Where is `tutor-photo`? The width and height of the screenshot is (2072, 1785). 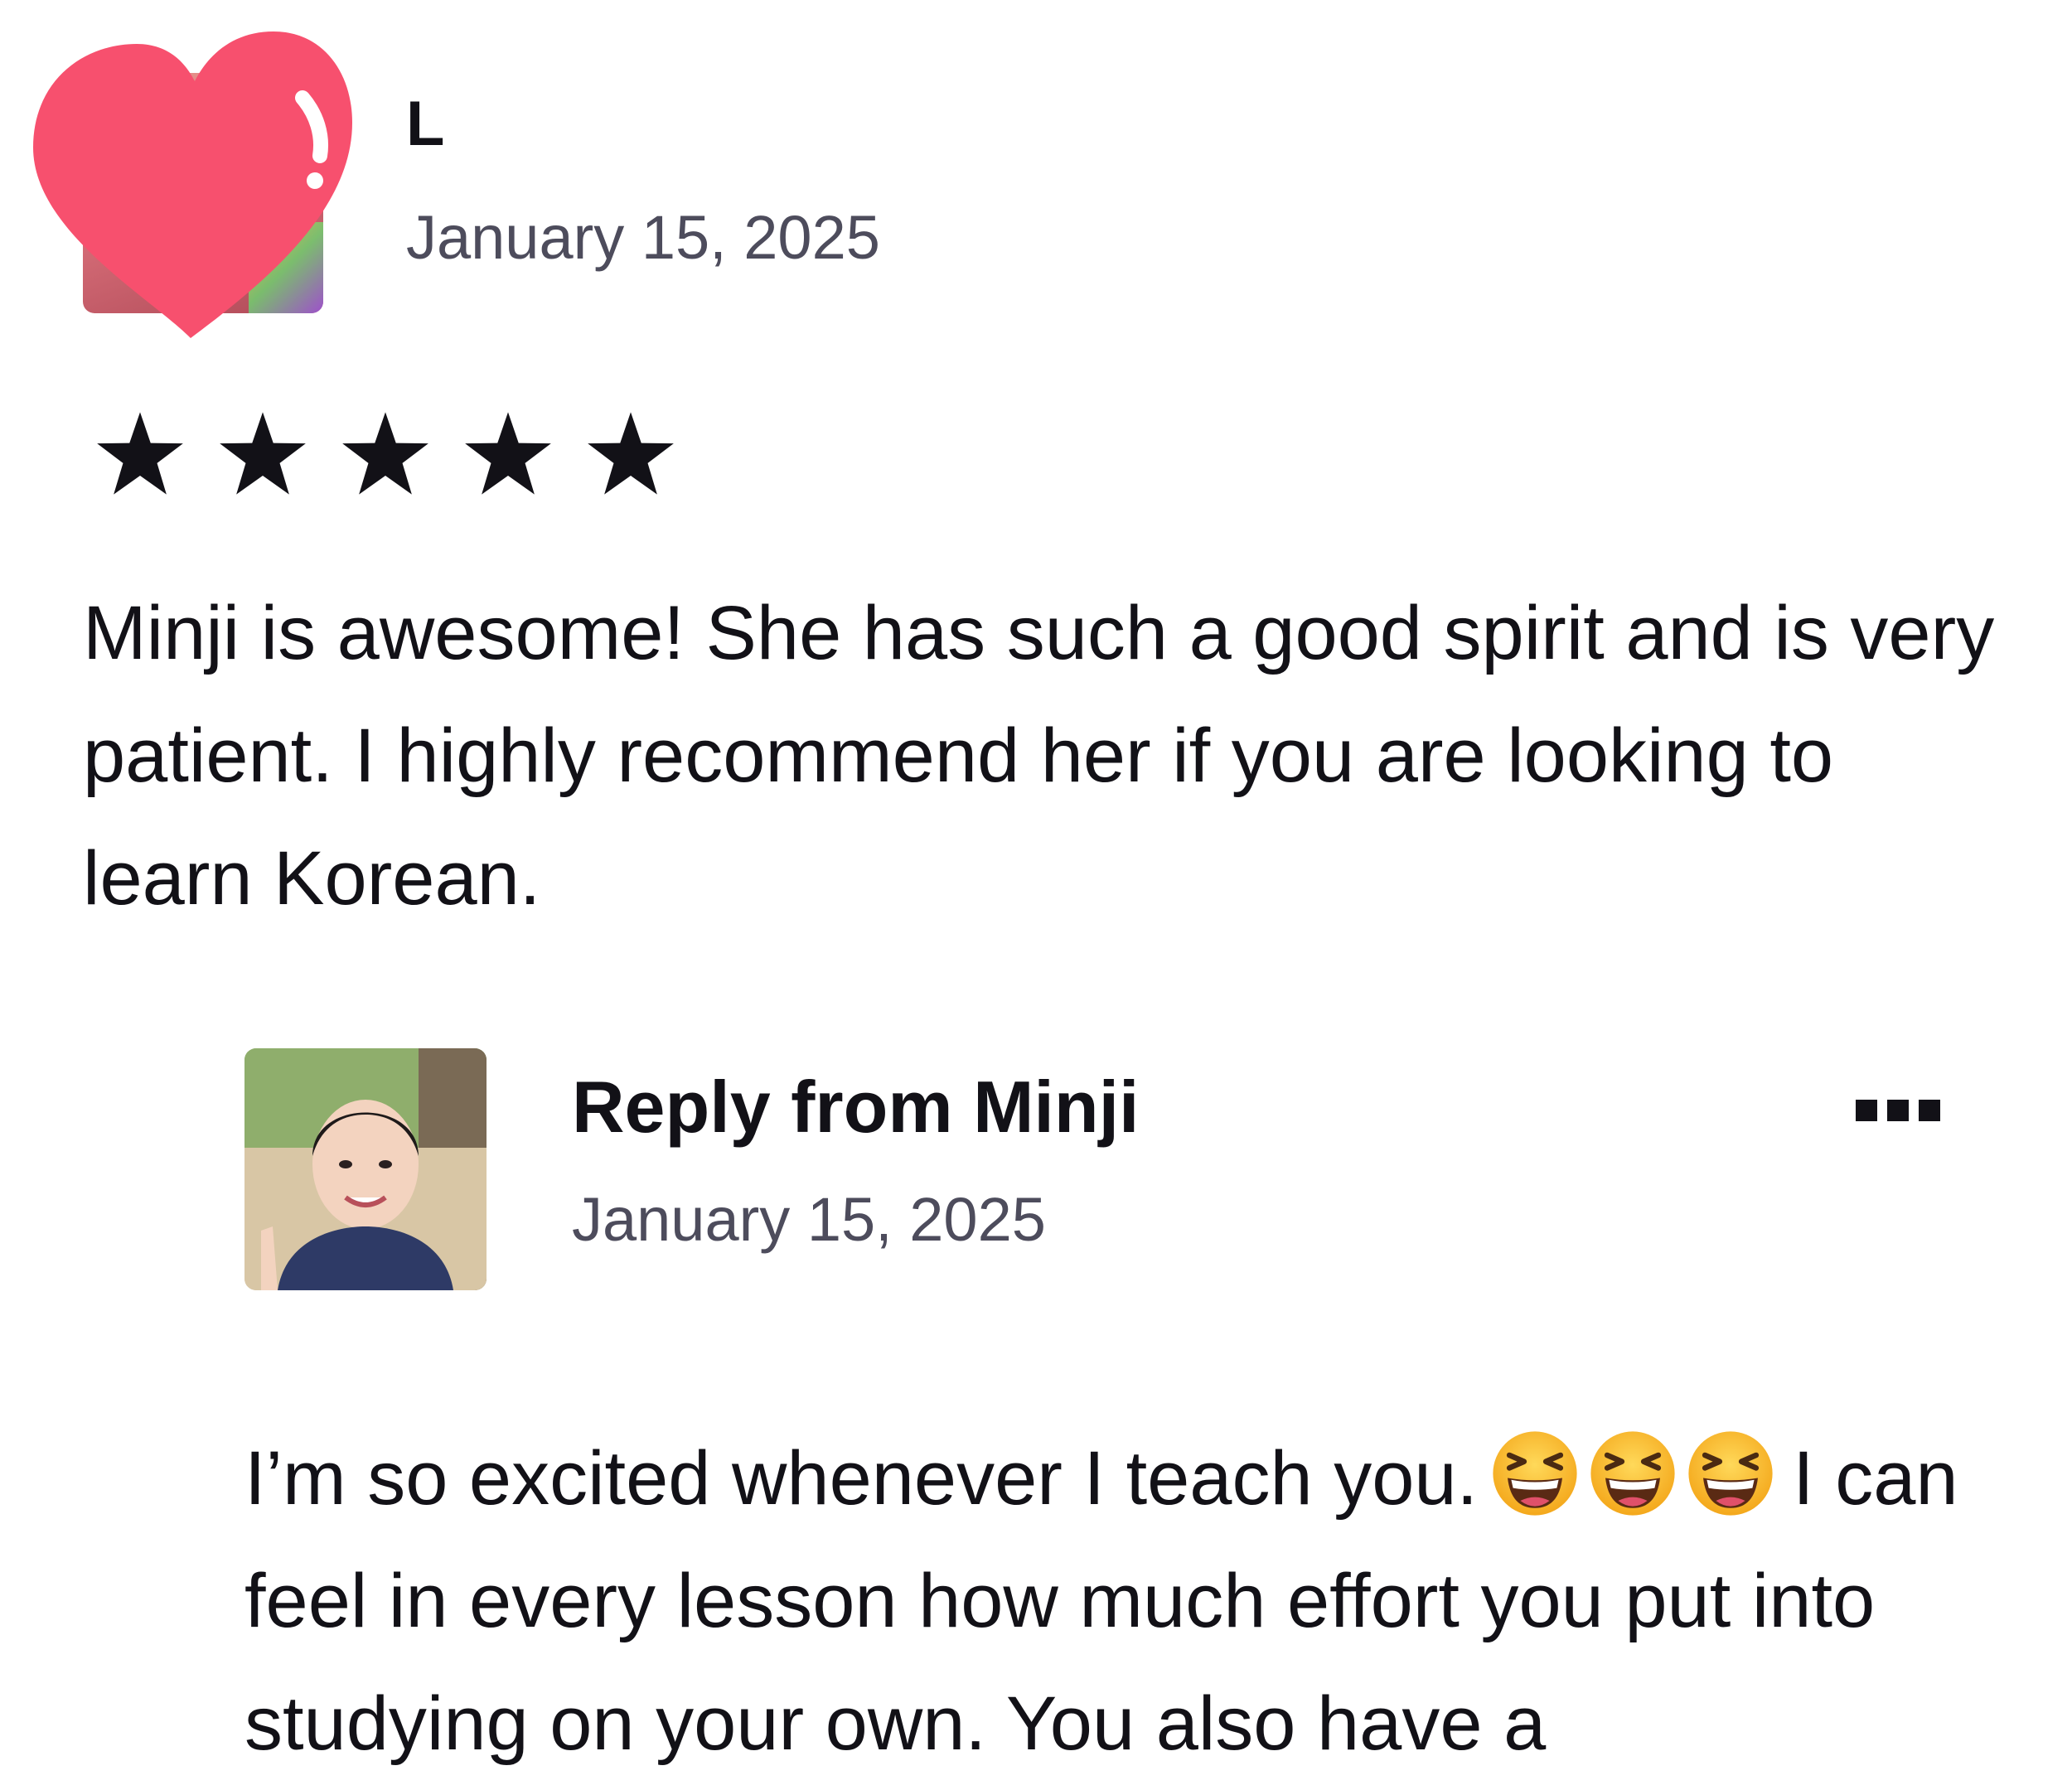
tutor-photo is located at coordinates (365, 1169).